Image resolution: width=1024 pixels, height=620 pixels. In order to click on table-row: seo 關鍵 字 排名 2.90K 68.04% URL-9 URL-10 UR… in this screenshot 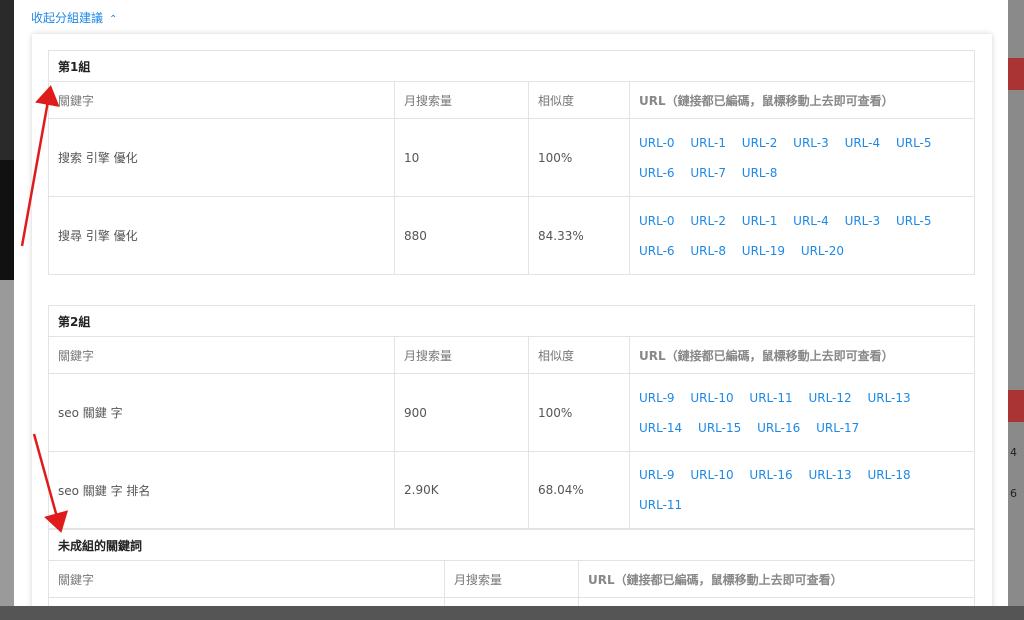, I will do `click(511, 490)`.